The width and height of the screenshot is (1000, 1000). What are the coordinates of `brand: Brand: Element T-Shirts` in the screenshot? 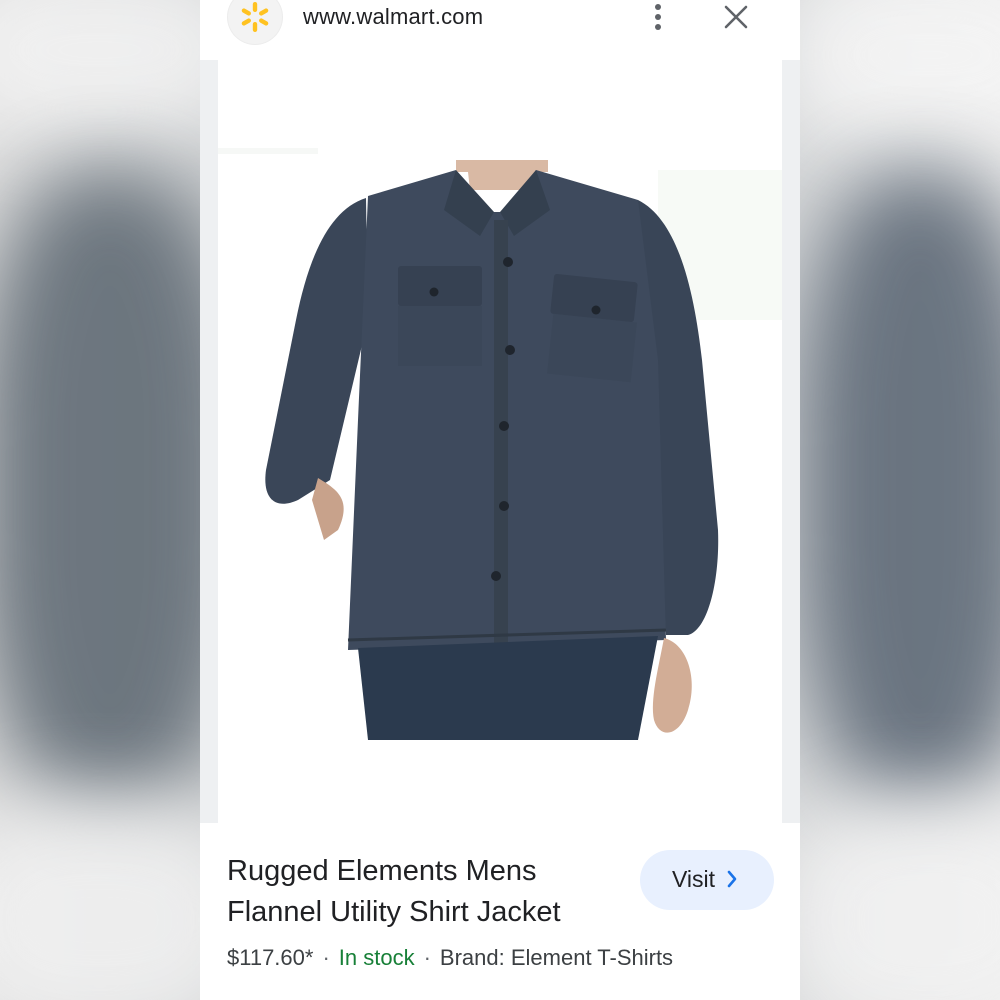 It's located at (556, 957).